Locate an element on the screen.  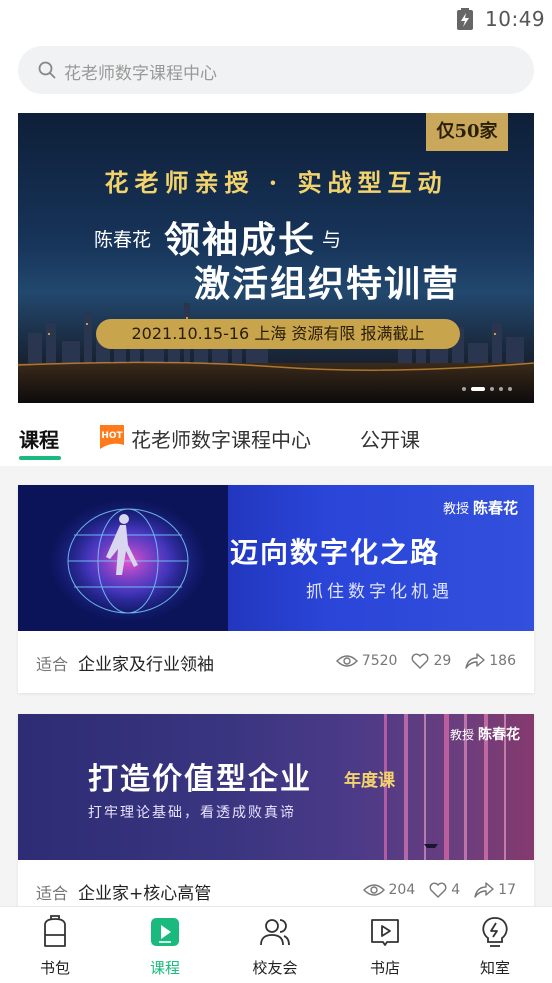
course-subtitle: 抓住数字化机遇 is located at coordinates (379, 592).